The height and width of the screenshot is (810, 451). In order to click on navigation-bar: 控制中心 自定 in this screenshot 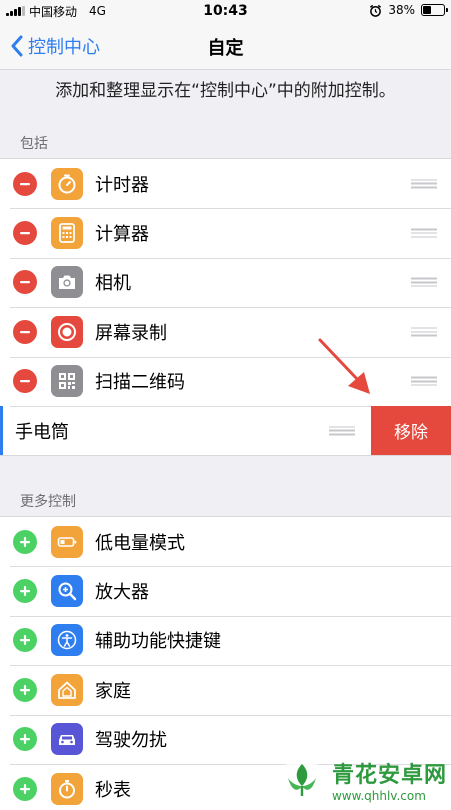, I will do `click(225, 46)`.